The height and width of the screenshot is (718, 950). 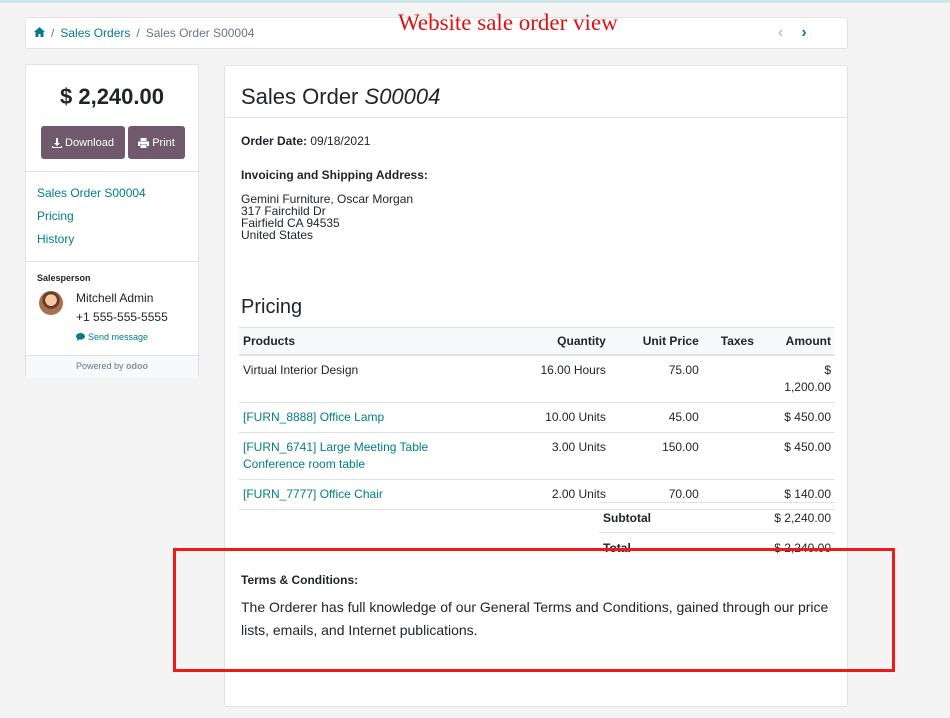 I want to click on annotation-label: Website sale order view, so click(x=508, y=22).